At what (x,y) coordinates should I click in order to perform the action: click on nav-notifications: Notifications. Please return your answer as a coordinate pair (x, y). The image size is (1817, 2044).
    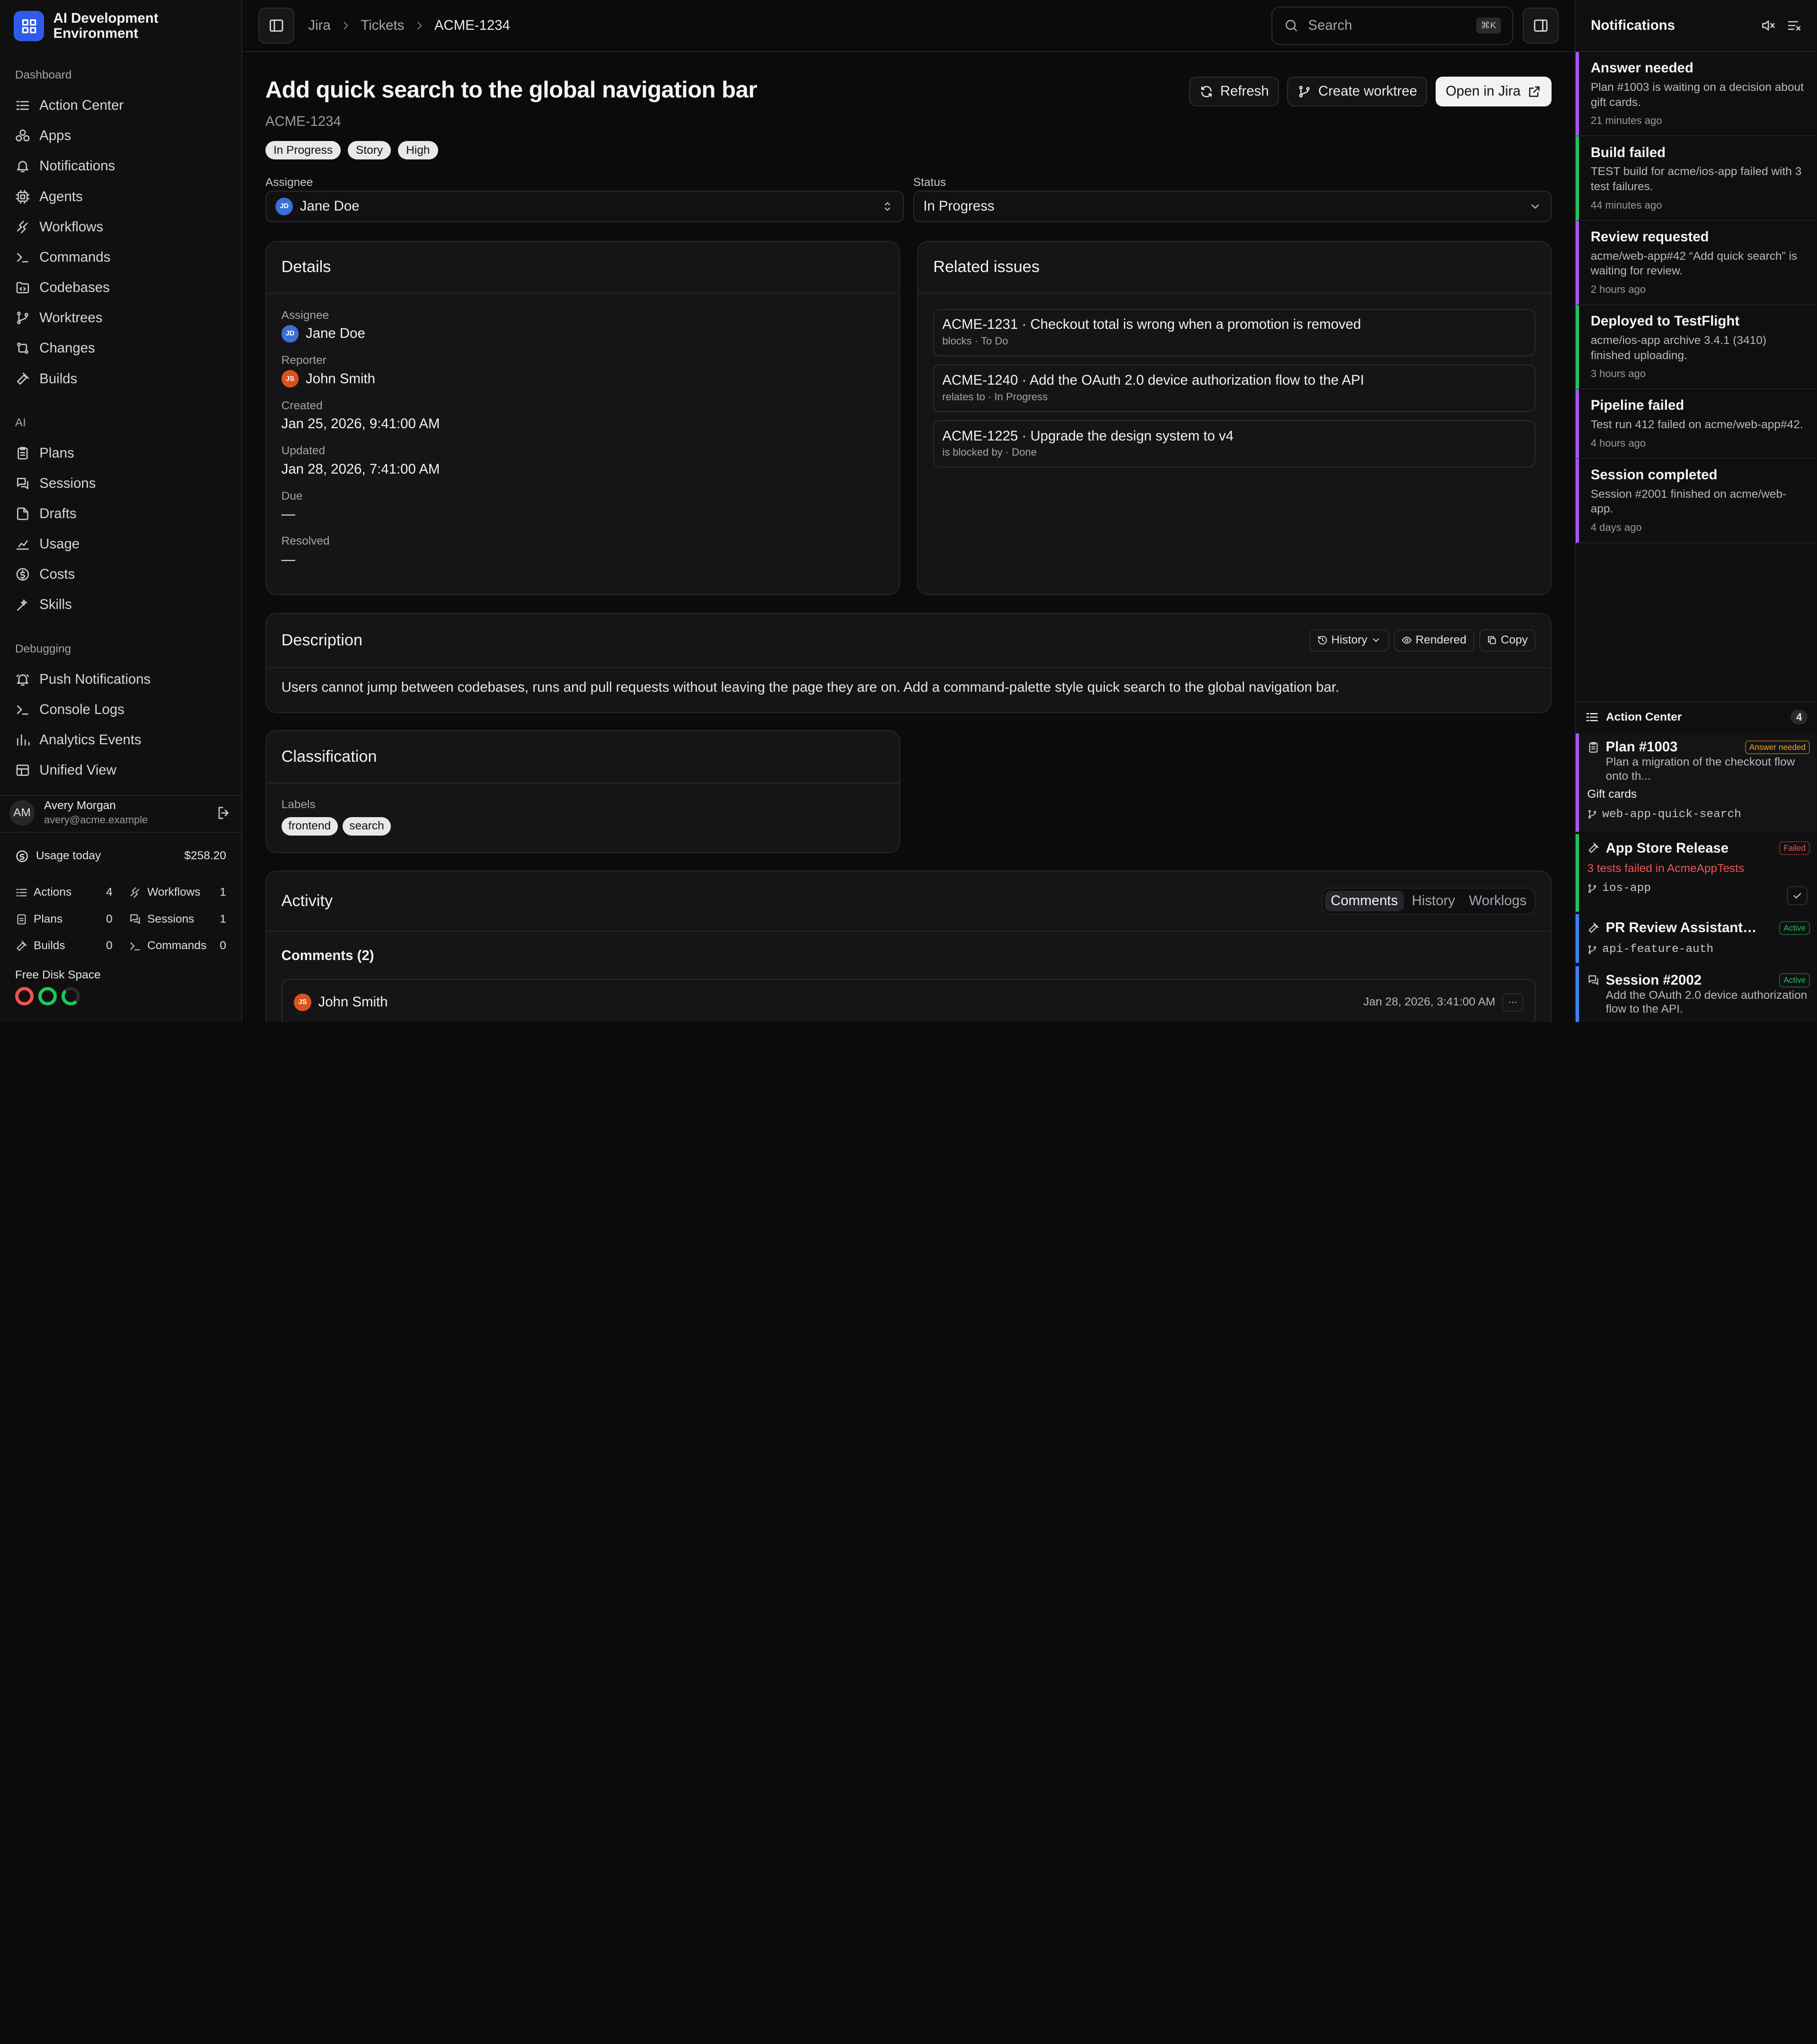
    Looking at the image, I should click on (120, 166).